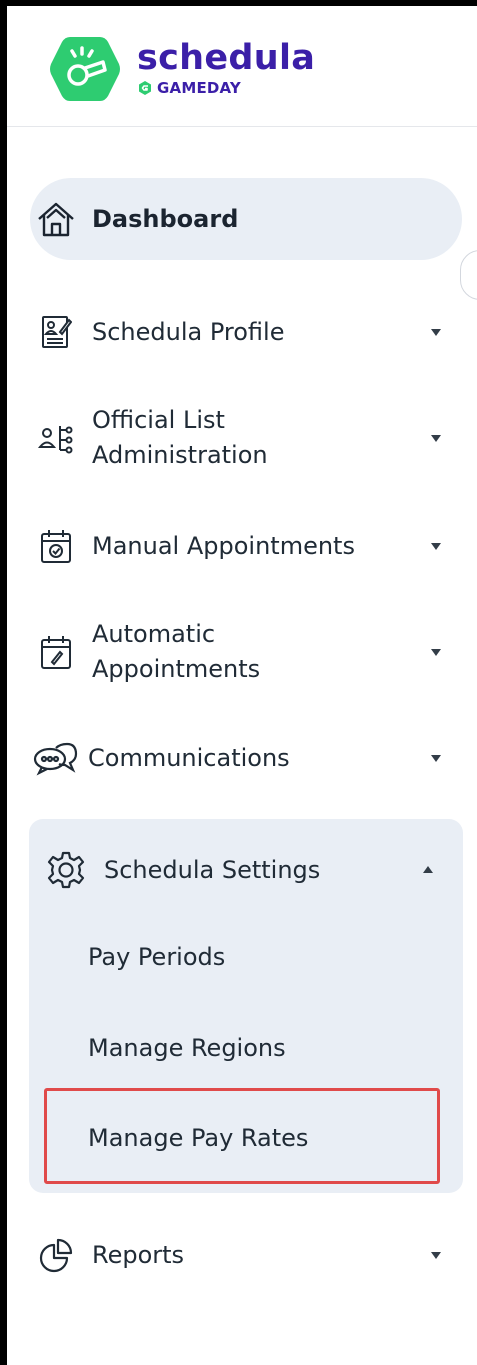  What do you see at coordinates (246, 438) in the screenshot?
I see `nav-official-list-administration: Official List Administration` at bounding box center [246, 438].